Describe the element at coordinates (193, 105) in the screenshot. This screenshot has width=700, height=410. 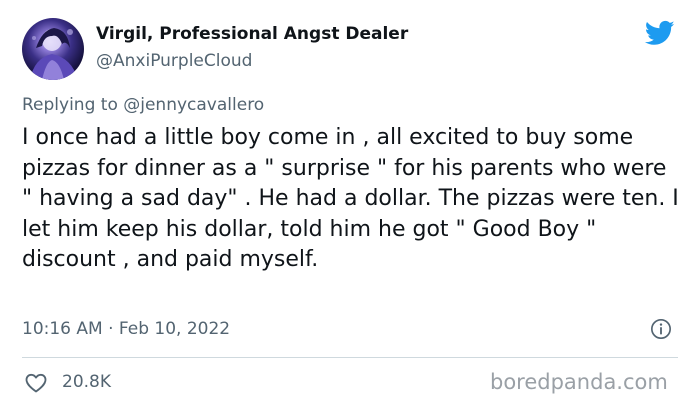
I see `reply-mention: @jennycavallero` at that location.